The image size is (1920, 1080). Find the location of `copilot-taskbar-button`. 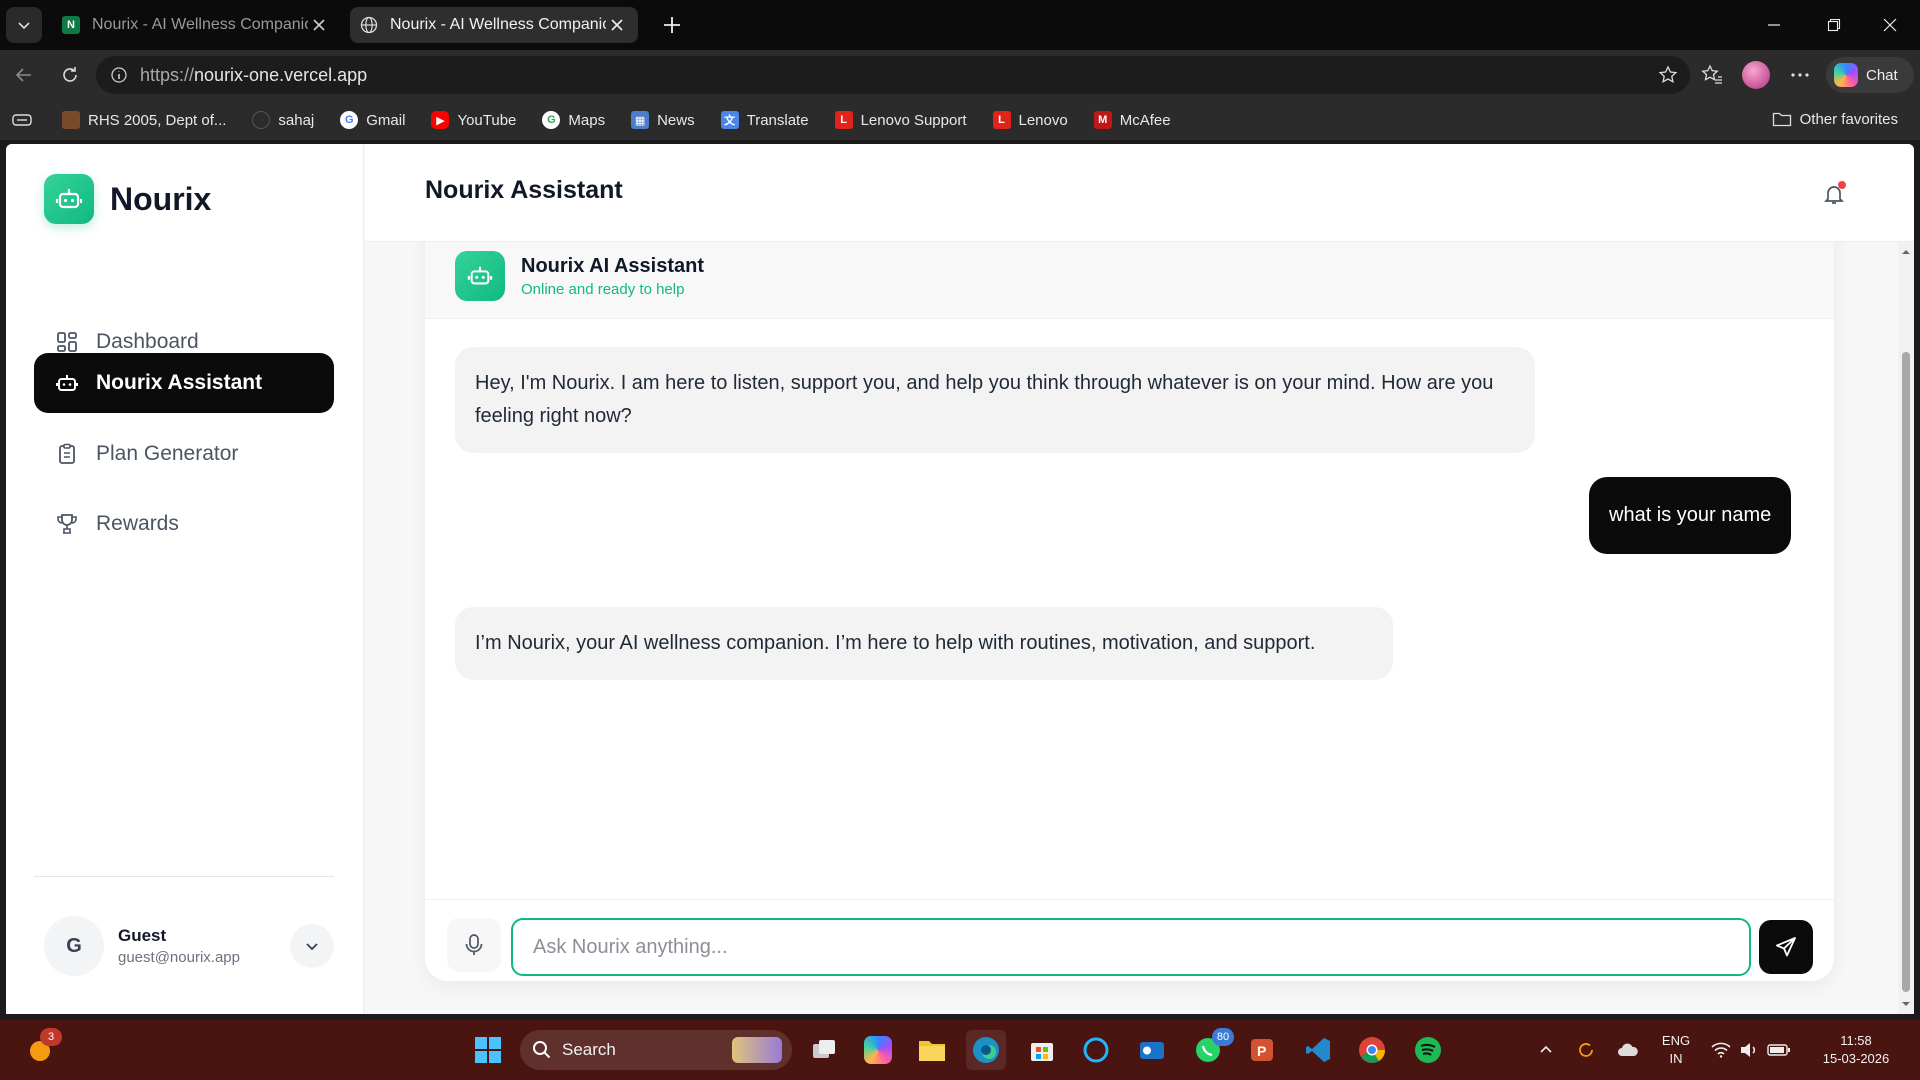

copilot-taskbar-button is located at coordinates (878, 1050).